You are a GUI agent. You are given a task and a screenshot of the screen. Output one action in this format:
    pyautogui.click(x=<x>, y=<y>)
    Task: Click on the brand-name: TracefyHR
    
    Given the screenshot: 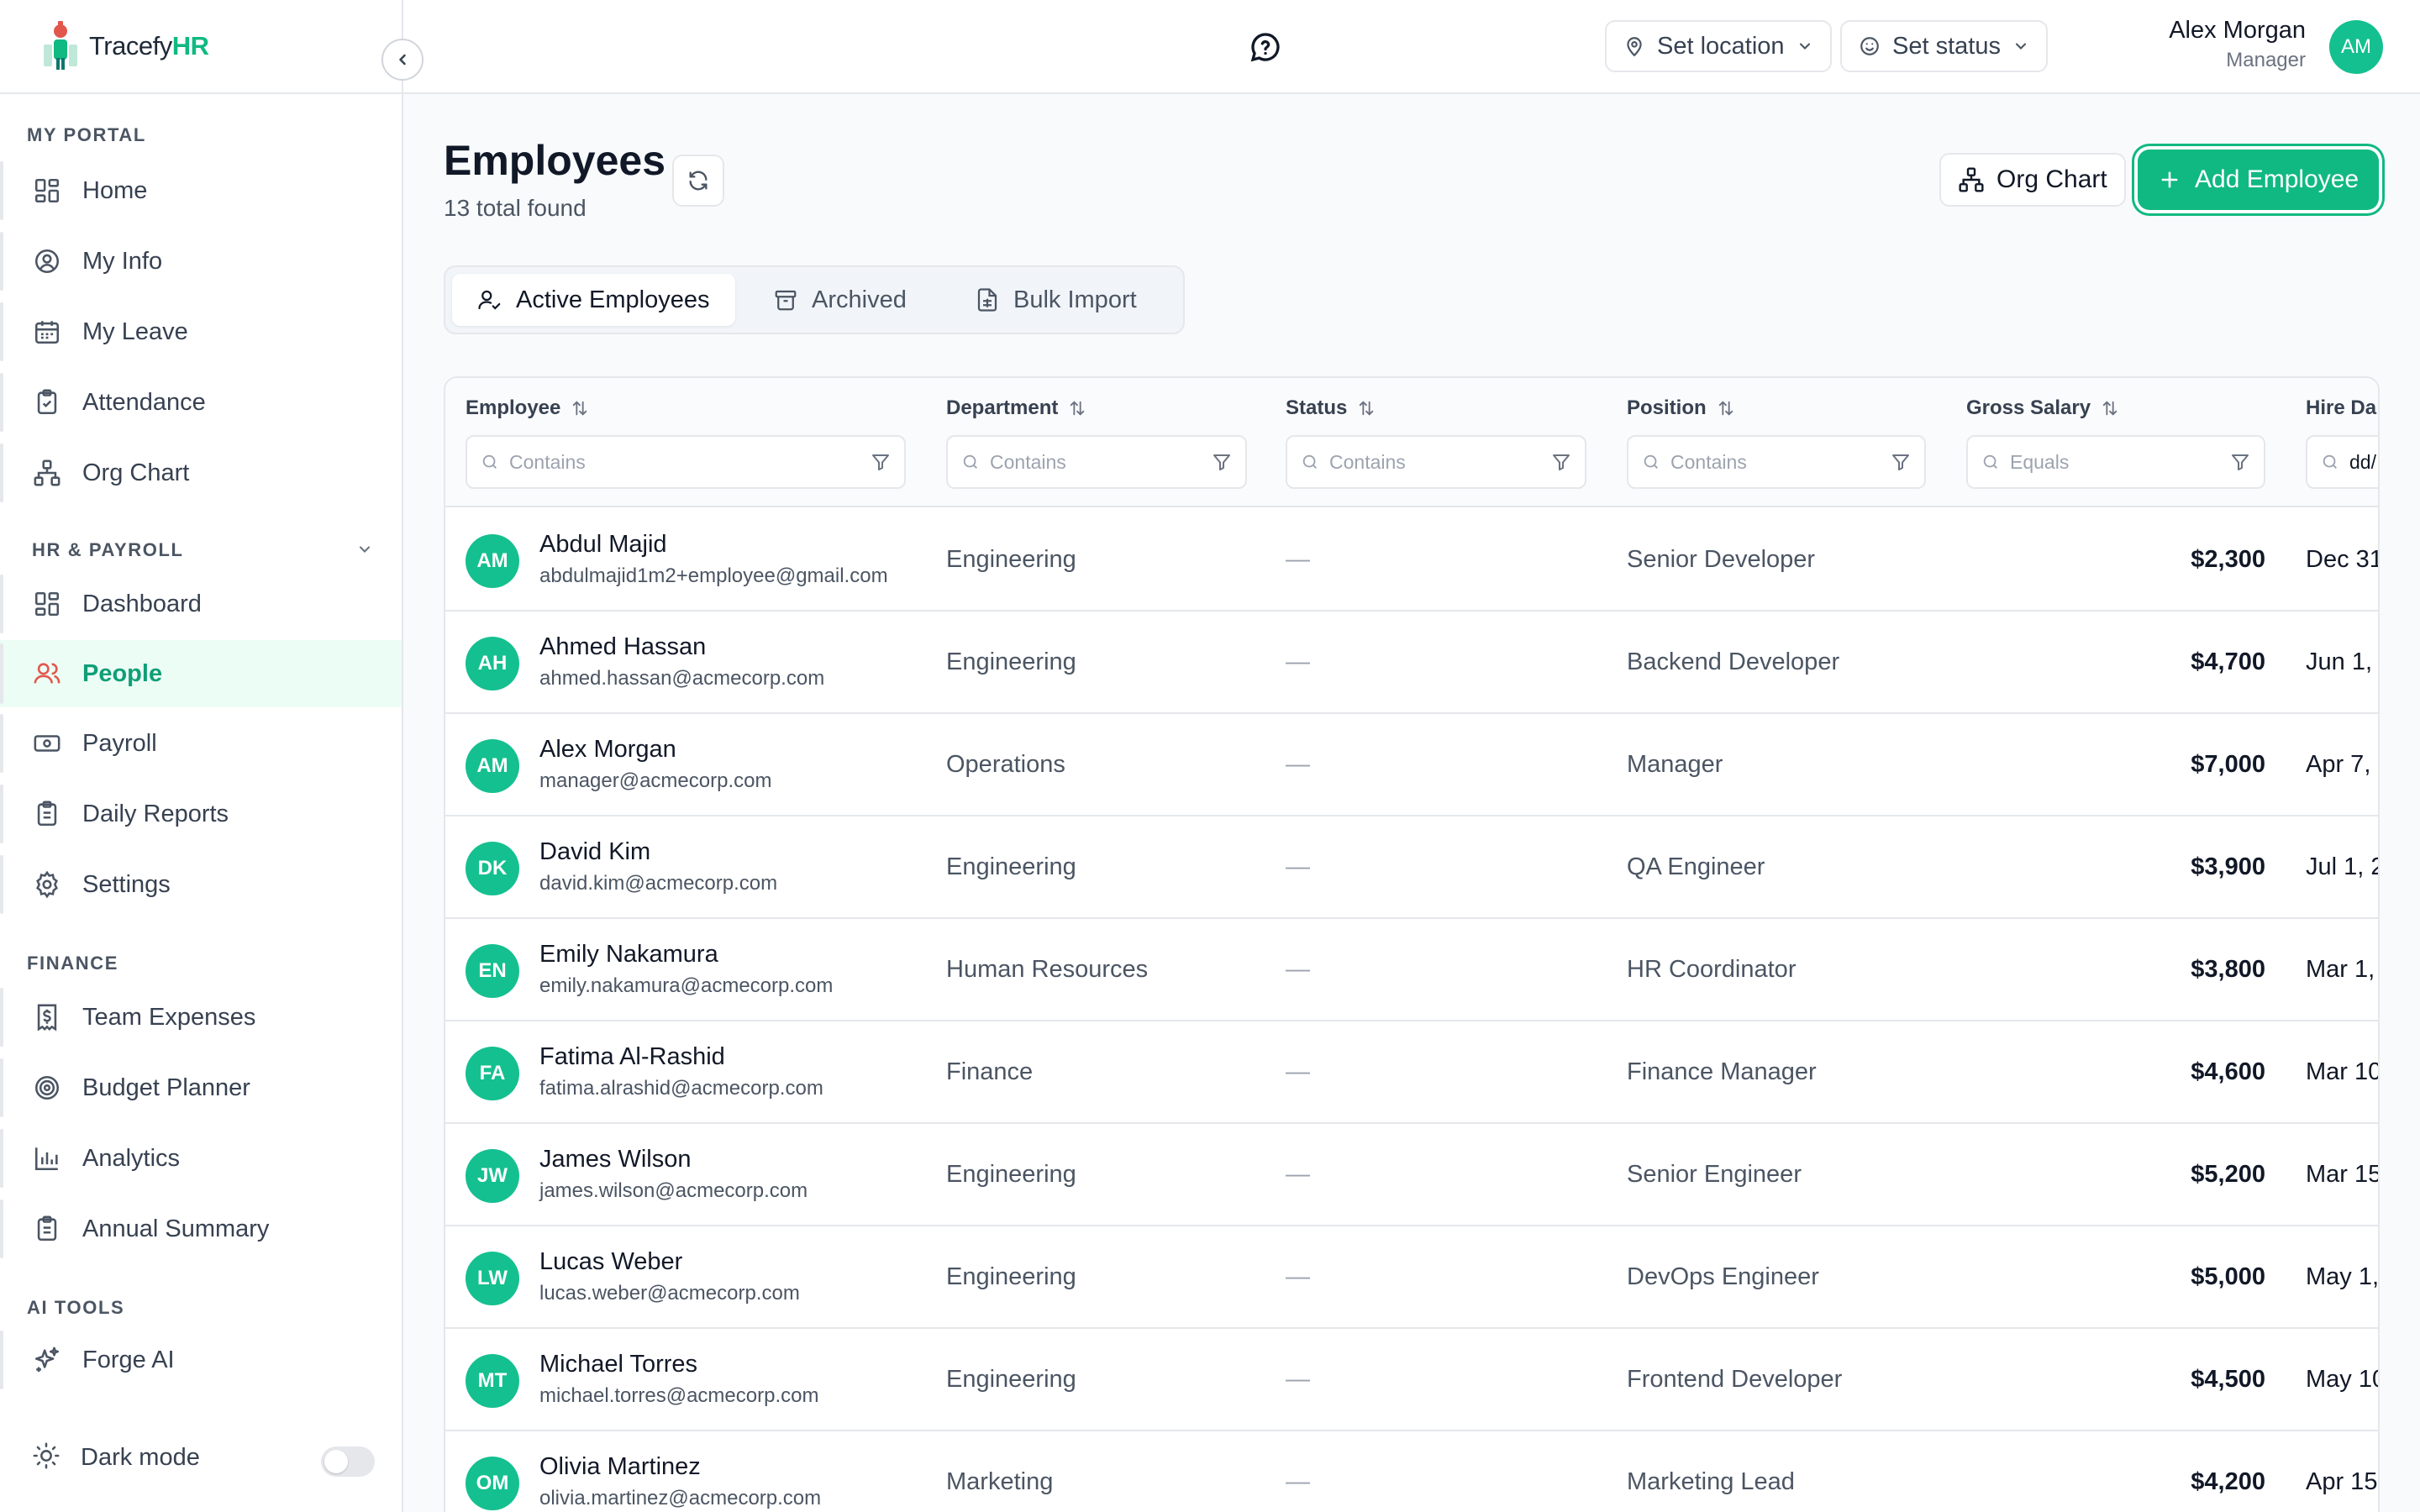 What is the action you would take?
    pyautogui.click(x=149, y=45)
    